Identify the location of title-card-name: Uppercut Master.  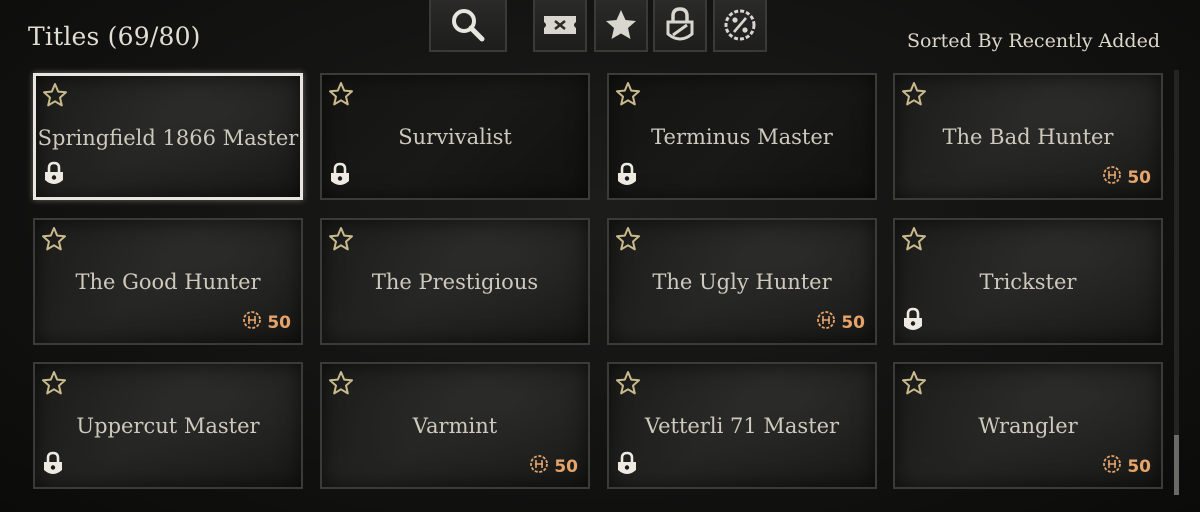
(168, 426).